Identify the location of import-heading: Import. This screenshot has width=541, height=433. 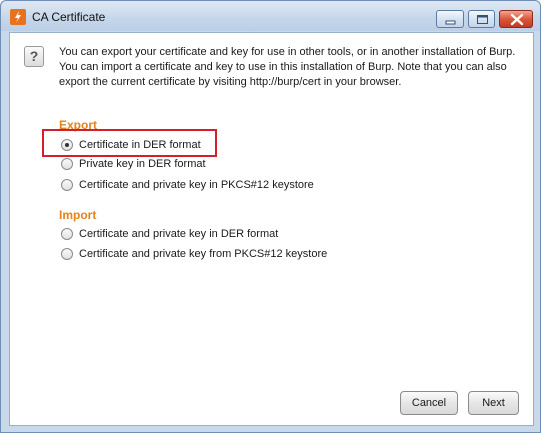
(78, 215).